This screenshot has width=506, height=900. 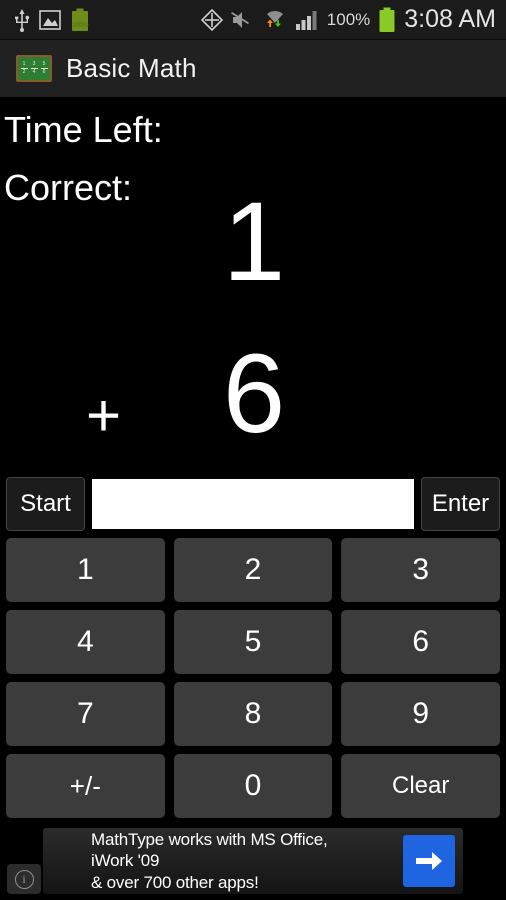 I want to click on key-6: 6, so click(x=420, y=642).